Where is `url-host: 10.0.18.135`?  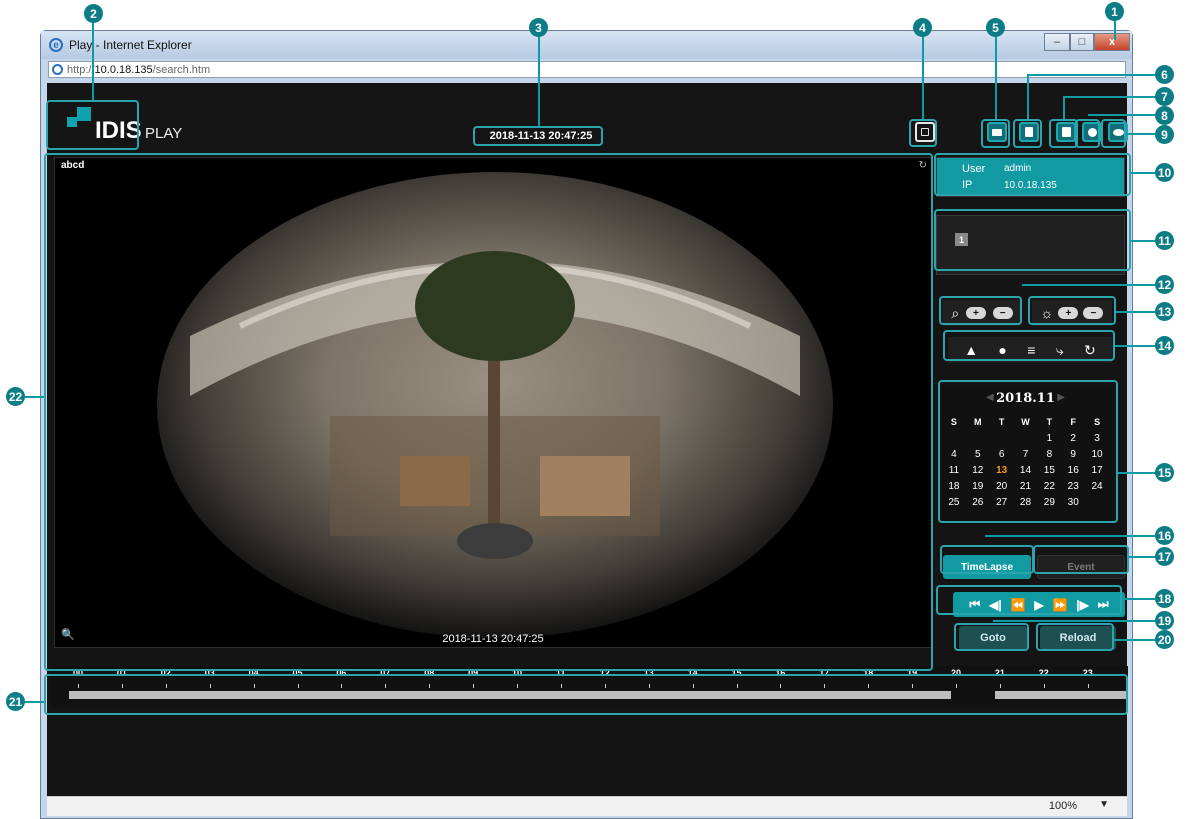
url-host: 10.0.18.135 is located at coordinates (123, 69).